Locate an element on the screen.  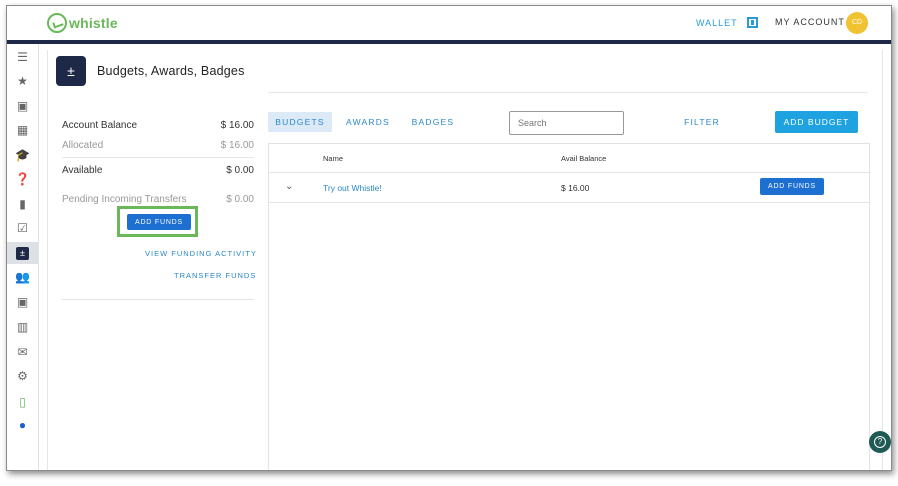
sidebar-item-reports: ▥ is located at coordinates (22, 327).